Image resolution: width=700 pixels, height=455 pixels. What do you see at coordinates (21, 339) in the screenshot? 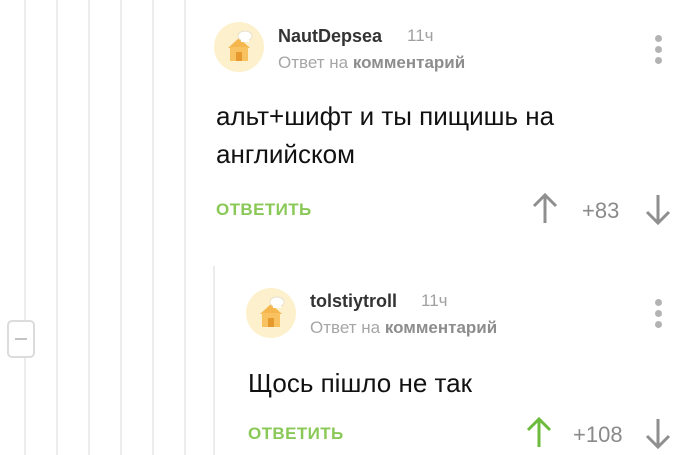
I see `collapse-icon` at bounding box center [21, 339].